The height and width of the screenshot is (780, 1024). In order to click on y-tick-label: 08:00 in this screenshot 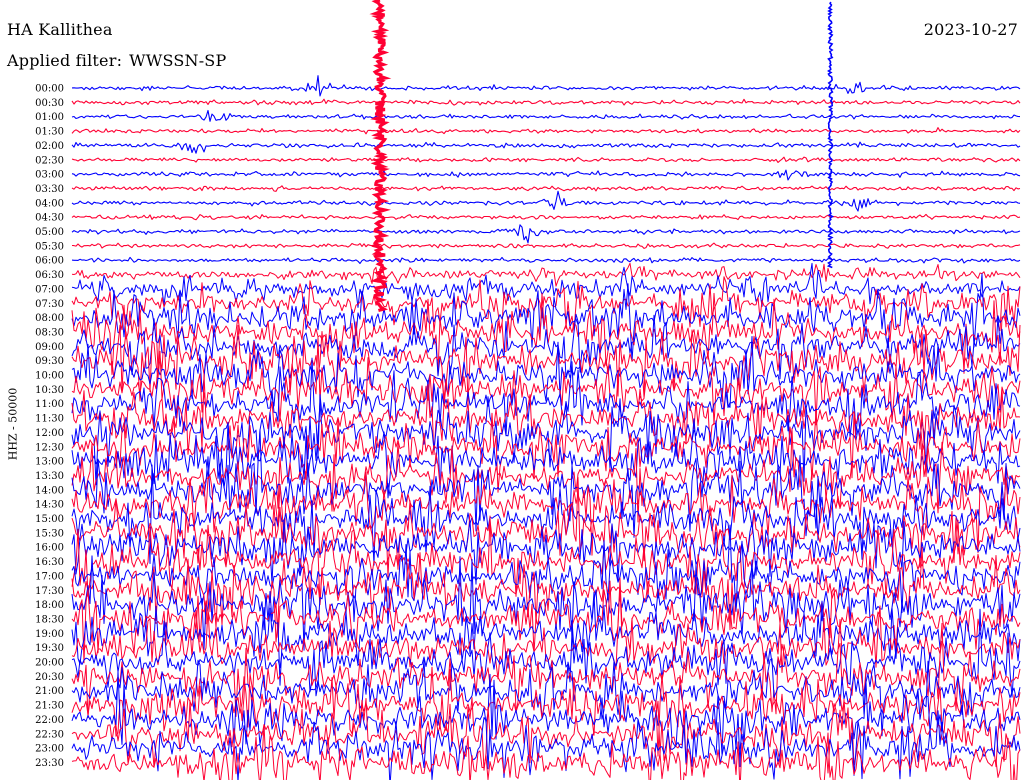, I will do `click(49, 318)`.